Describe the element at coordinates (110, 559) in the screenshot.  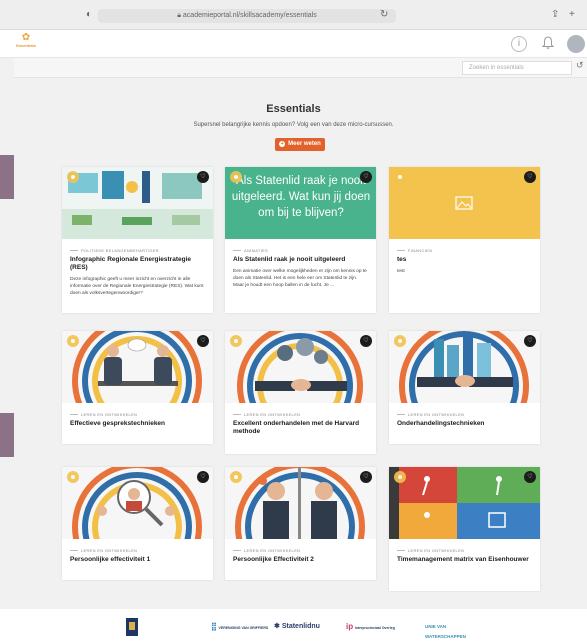
I see `card-title: Persoonlijke effectiviteit 1` at that location.